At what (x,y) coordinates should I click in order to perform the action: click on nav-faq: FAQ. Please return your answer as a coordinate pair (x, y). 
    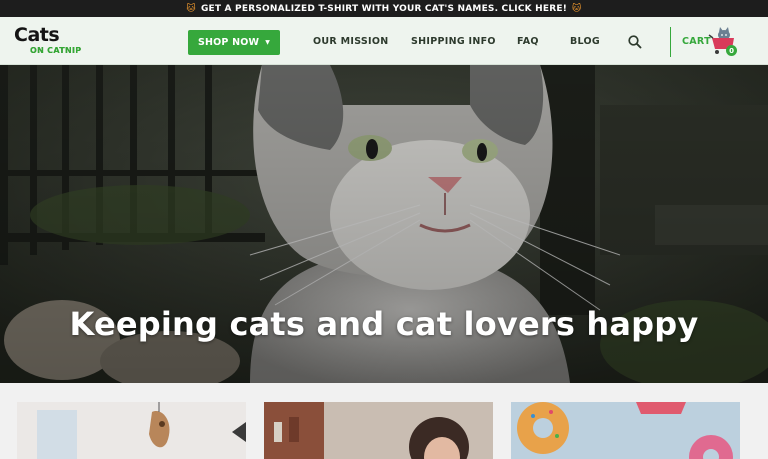
    Looking at the image, I should click on (528, 43).